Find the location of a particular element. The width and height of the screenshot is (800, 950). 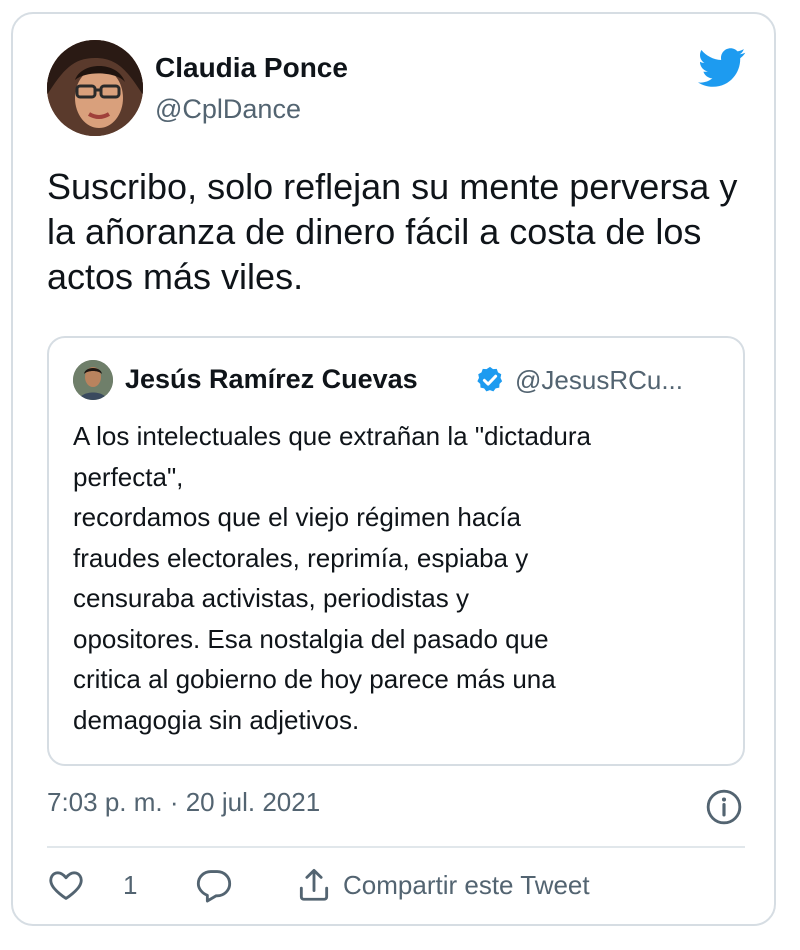

quoted-text-line: perfecta", is located at coordinates (128, 476).